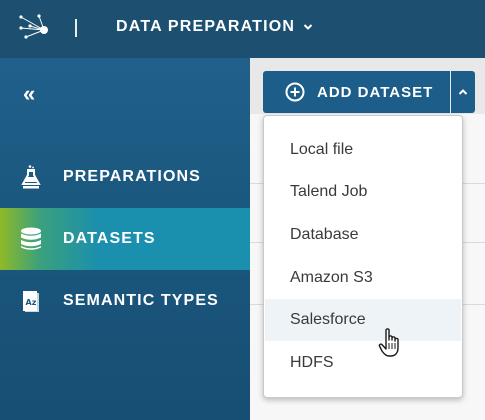  Describe the element at coordinates (109, 238) in the screenshot. I see `sidebar-item-label: DATASETS` at that location.